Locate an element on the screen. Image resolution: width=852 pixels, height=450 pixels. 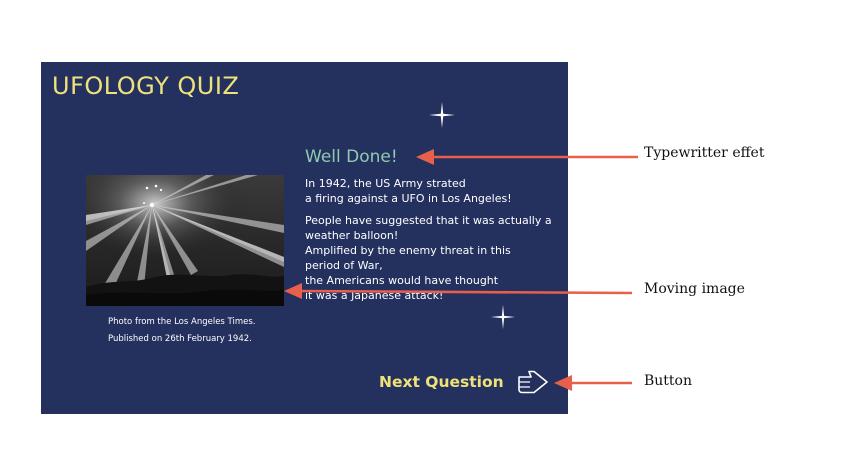
annotation-moving-image-label: Moving image is located at coordinates (694, 289).